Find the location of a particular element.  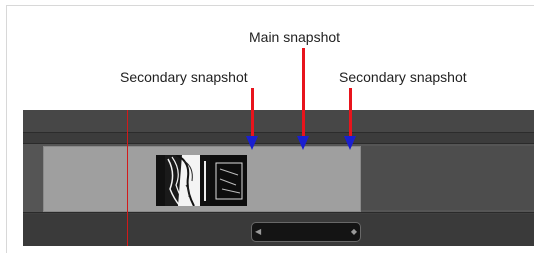

timeline-scrollbar: ◀ ◆ is located at coordinates (306, 232).